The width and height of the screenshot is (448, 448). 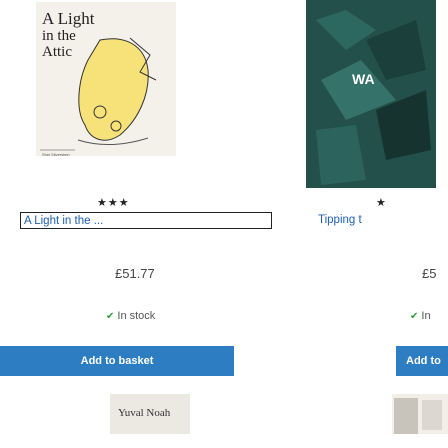 What do you see at coordinates (136, 316) in the screenshot?
I see `stock-label: In stock` at bounding box center [136, 316].